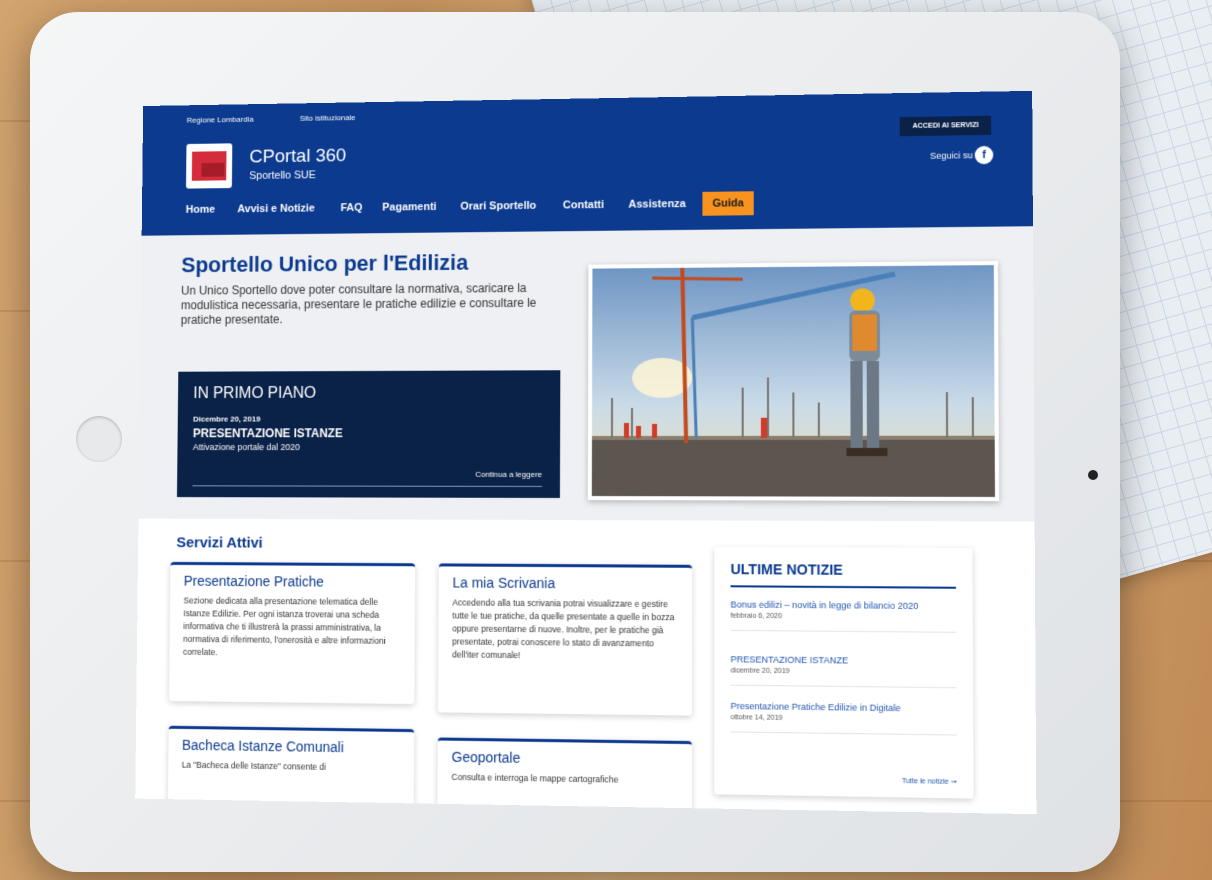 The height and width of the screenshot is (880, 1212). I want to click on nav-payments: Pagamenti, so click(409, 207).